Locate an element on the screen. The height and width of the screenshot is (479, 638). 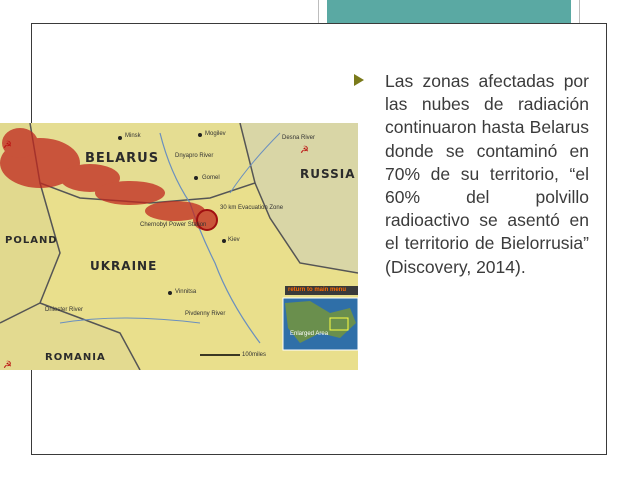
label-chernobyl: Chernobyl Power Station is located at coordinates (173, 225).